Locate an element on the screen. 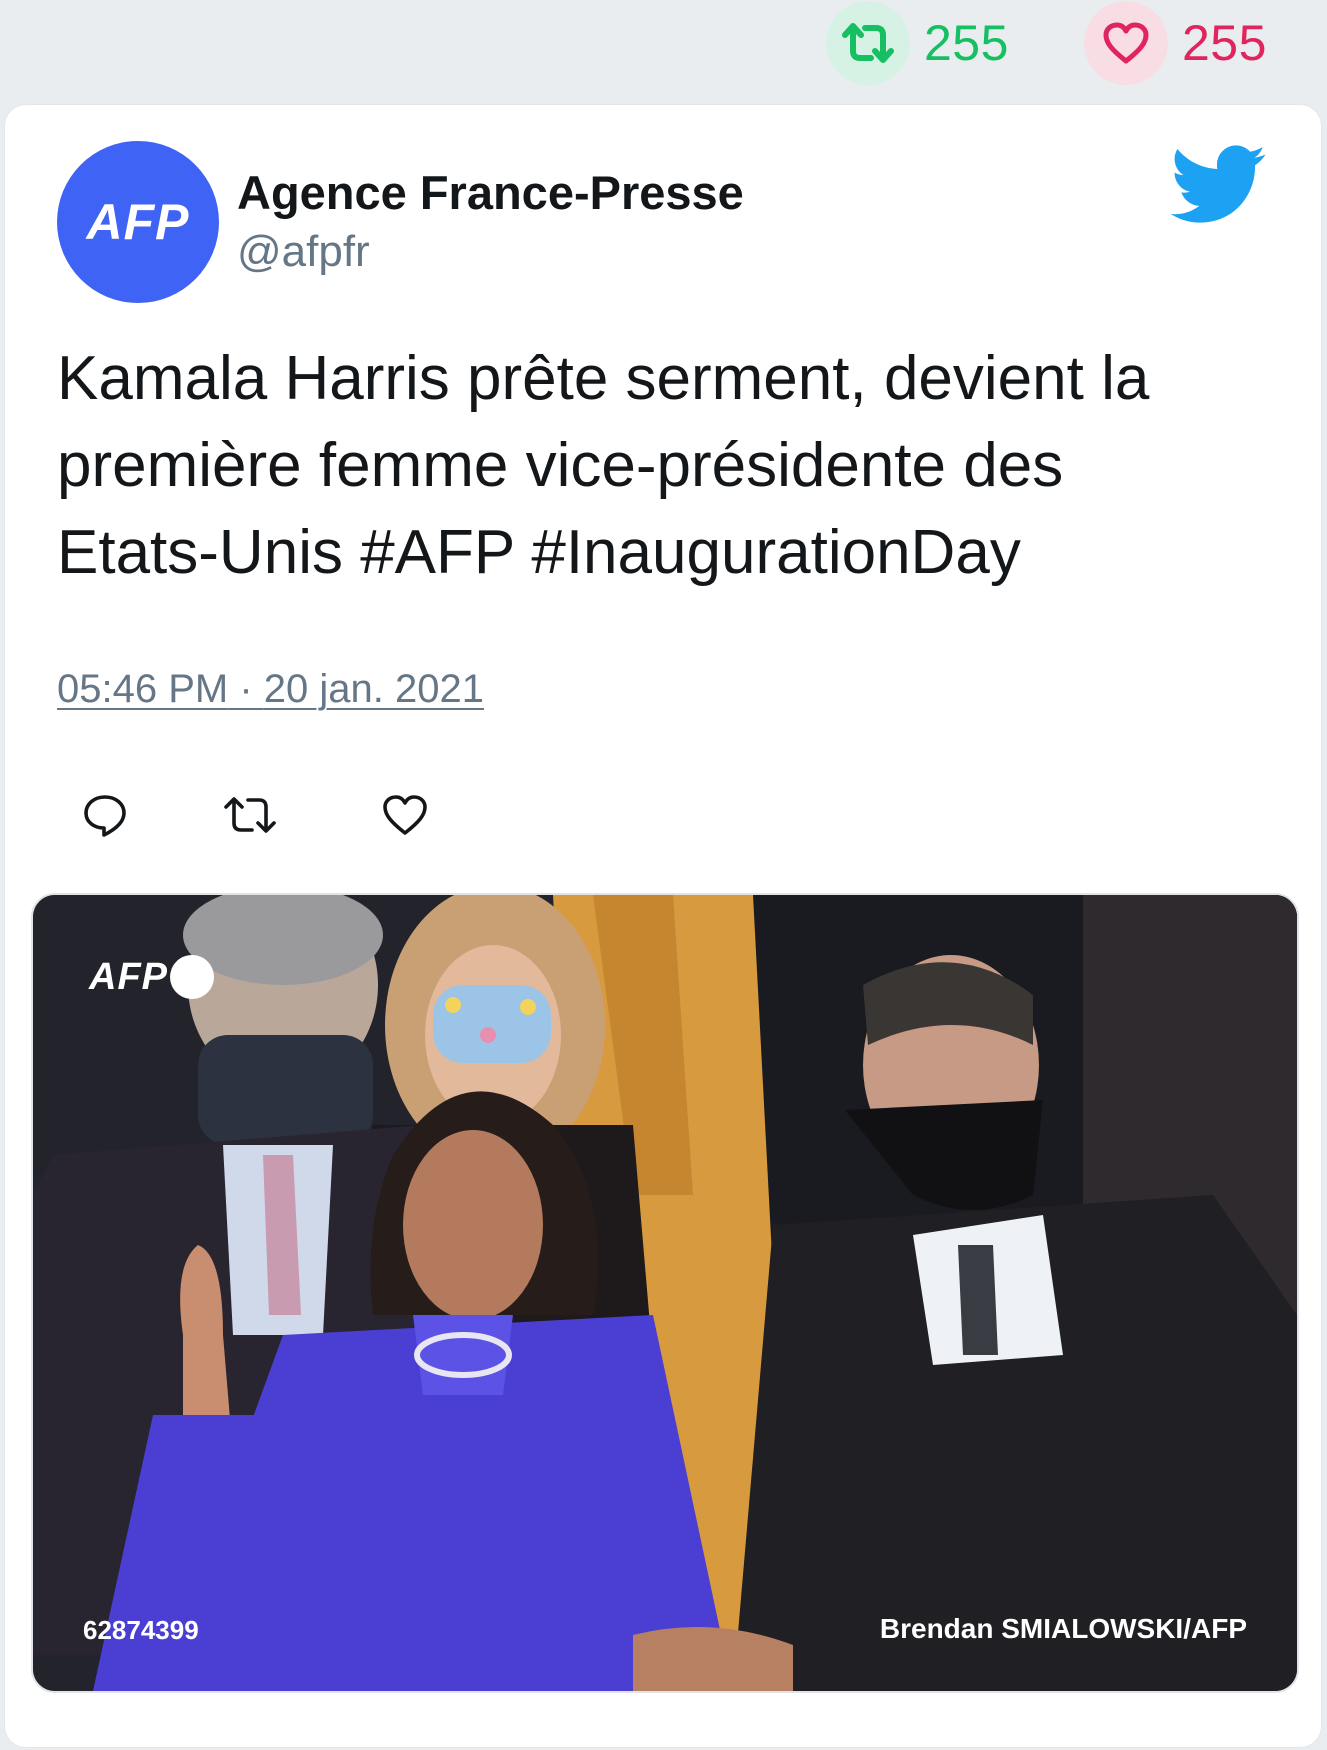 Image resolution: width=1327 pixels, height=1750 pixels. avatar: AFP is located at coordinates (138, 222).